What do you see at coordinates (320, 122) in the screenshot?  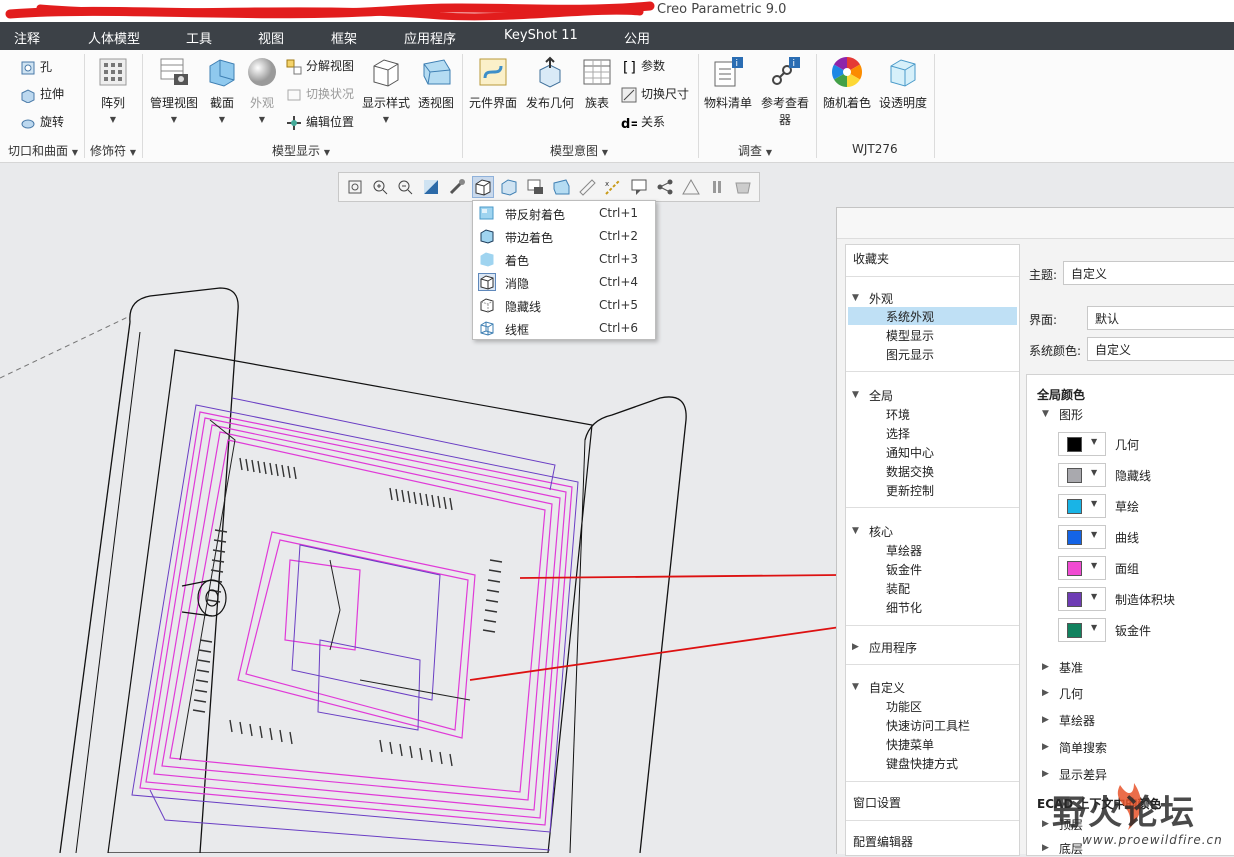 I see `edit-position-button: 编辑位置` at bounding box center [320, 122].